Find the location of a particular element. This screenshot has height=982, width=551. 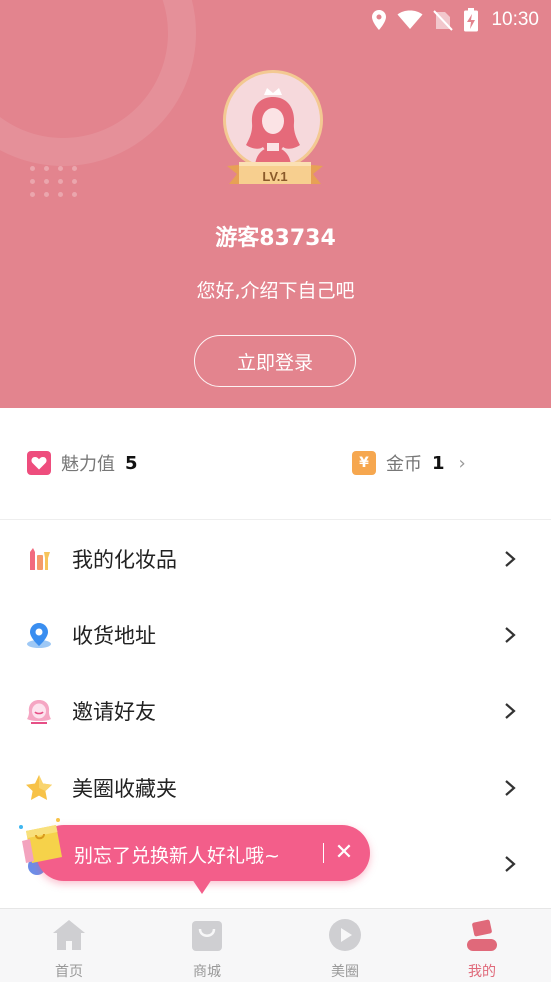

avatar-circle is located at coordinates (273, 120).